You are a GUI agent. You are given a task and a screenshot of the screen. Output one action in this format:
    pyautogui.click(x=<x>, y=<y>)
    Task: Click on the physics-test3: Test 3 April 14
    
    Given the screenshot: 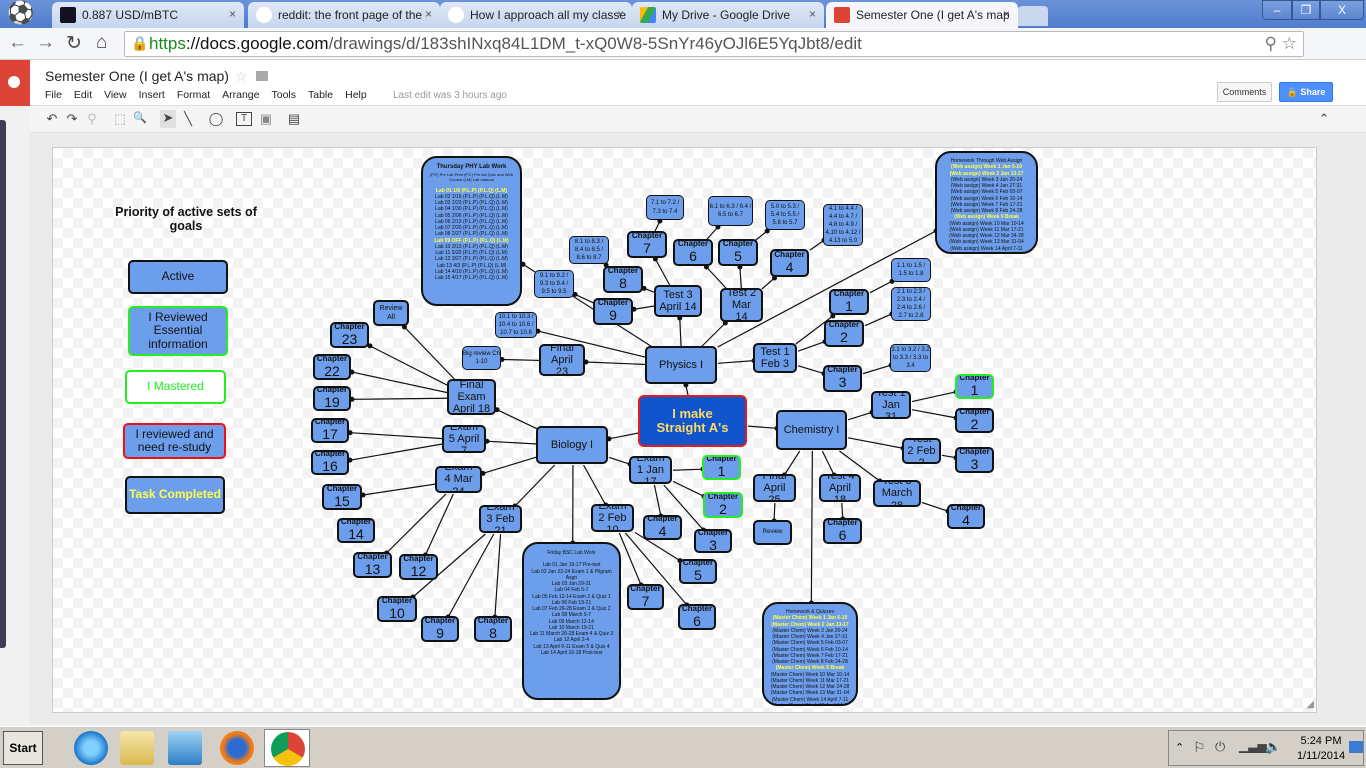 What is the action you would take?
    pyautogui.click(x=678, y=301)
    